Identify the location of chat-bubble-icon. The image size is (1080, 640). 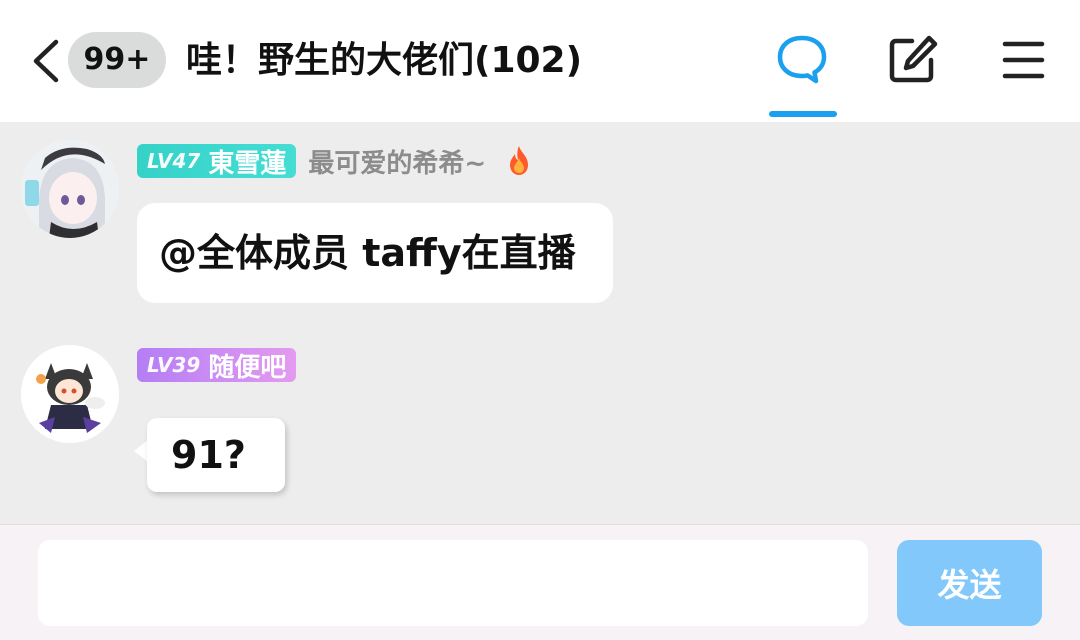
(802, 60).